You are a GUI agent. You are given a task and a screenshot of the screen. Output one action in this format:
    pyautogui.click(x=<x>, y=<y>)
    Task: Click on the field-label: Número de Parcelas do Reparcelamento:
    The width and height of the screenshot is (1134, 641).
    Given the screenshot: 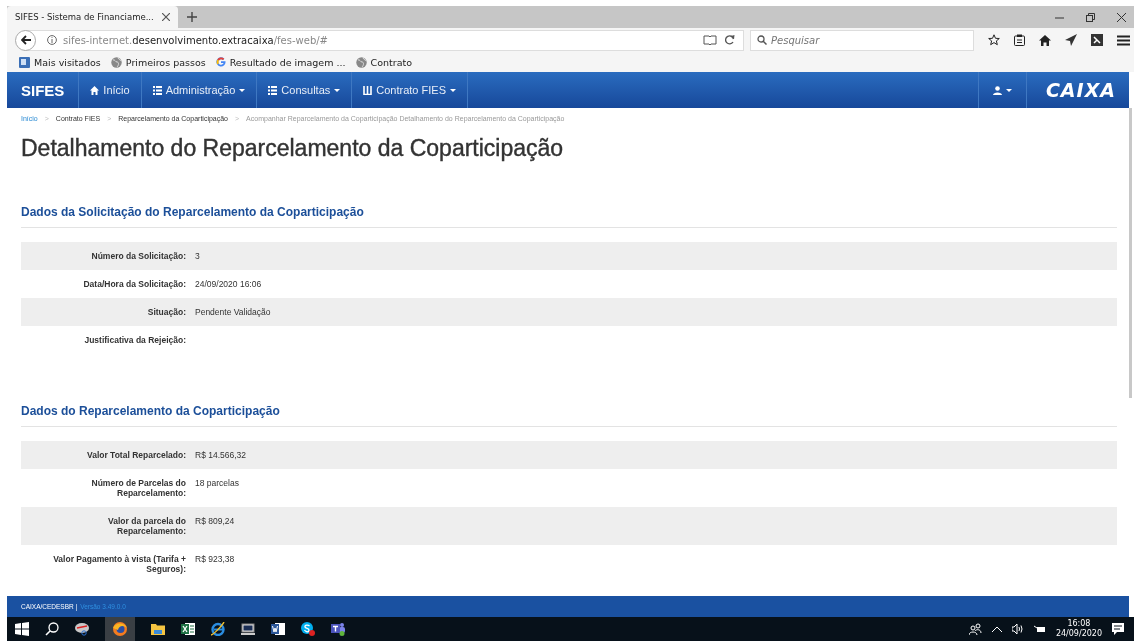 What is the action you would take?
    pyautogui.click(x=138, y=488)
    